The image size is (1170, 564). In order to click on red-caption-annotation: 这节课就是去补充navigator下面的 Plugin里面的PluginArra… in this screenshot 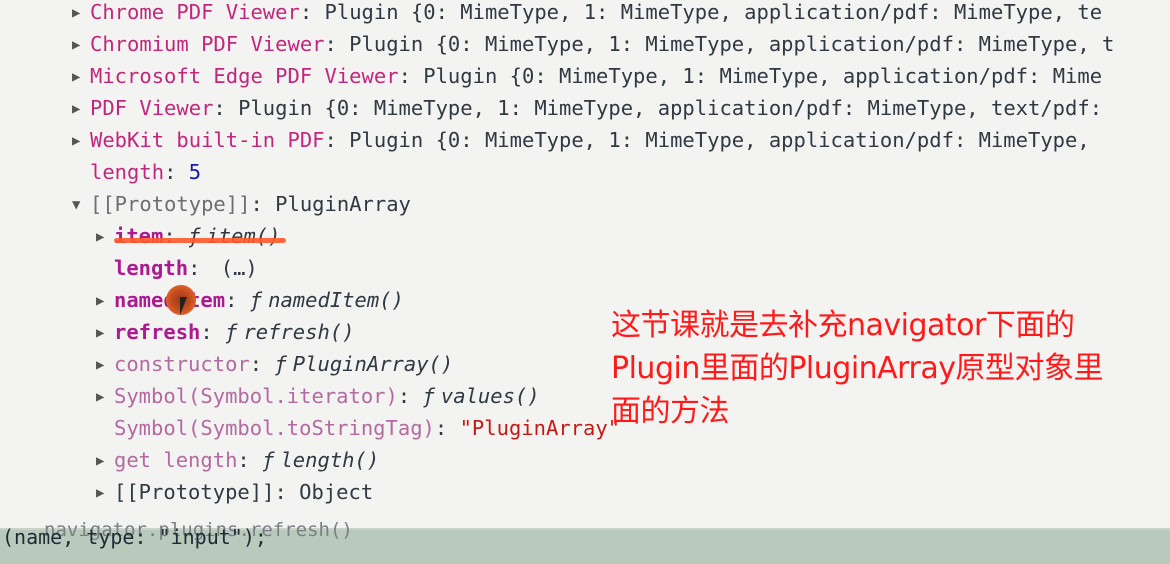, I will do `click(886, 368)`.